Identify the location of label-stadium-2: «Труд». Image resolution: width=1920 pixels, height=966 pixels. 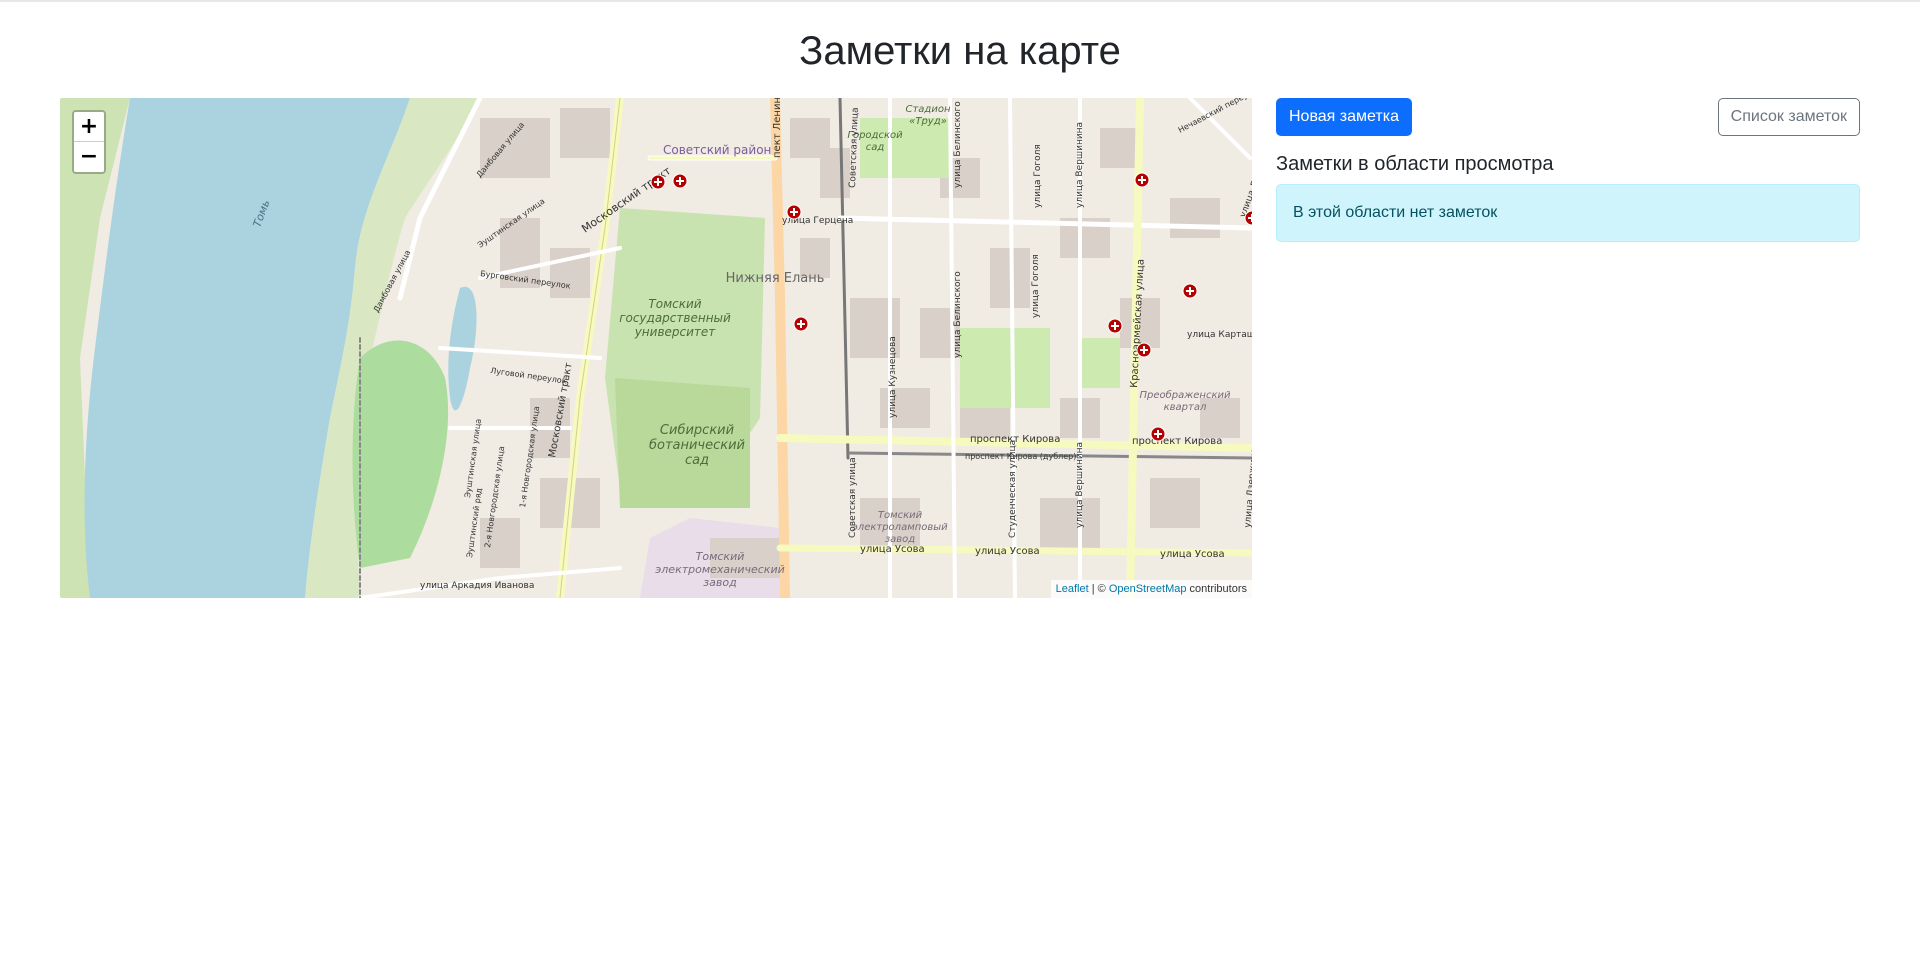
(928, 121).